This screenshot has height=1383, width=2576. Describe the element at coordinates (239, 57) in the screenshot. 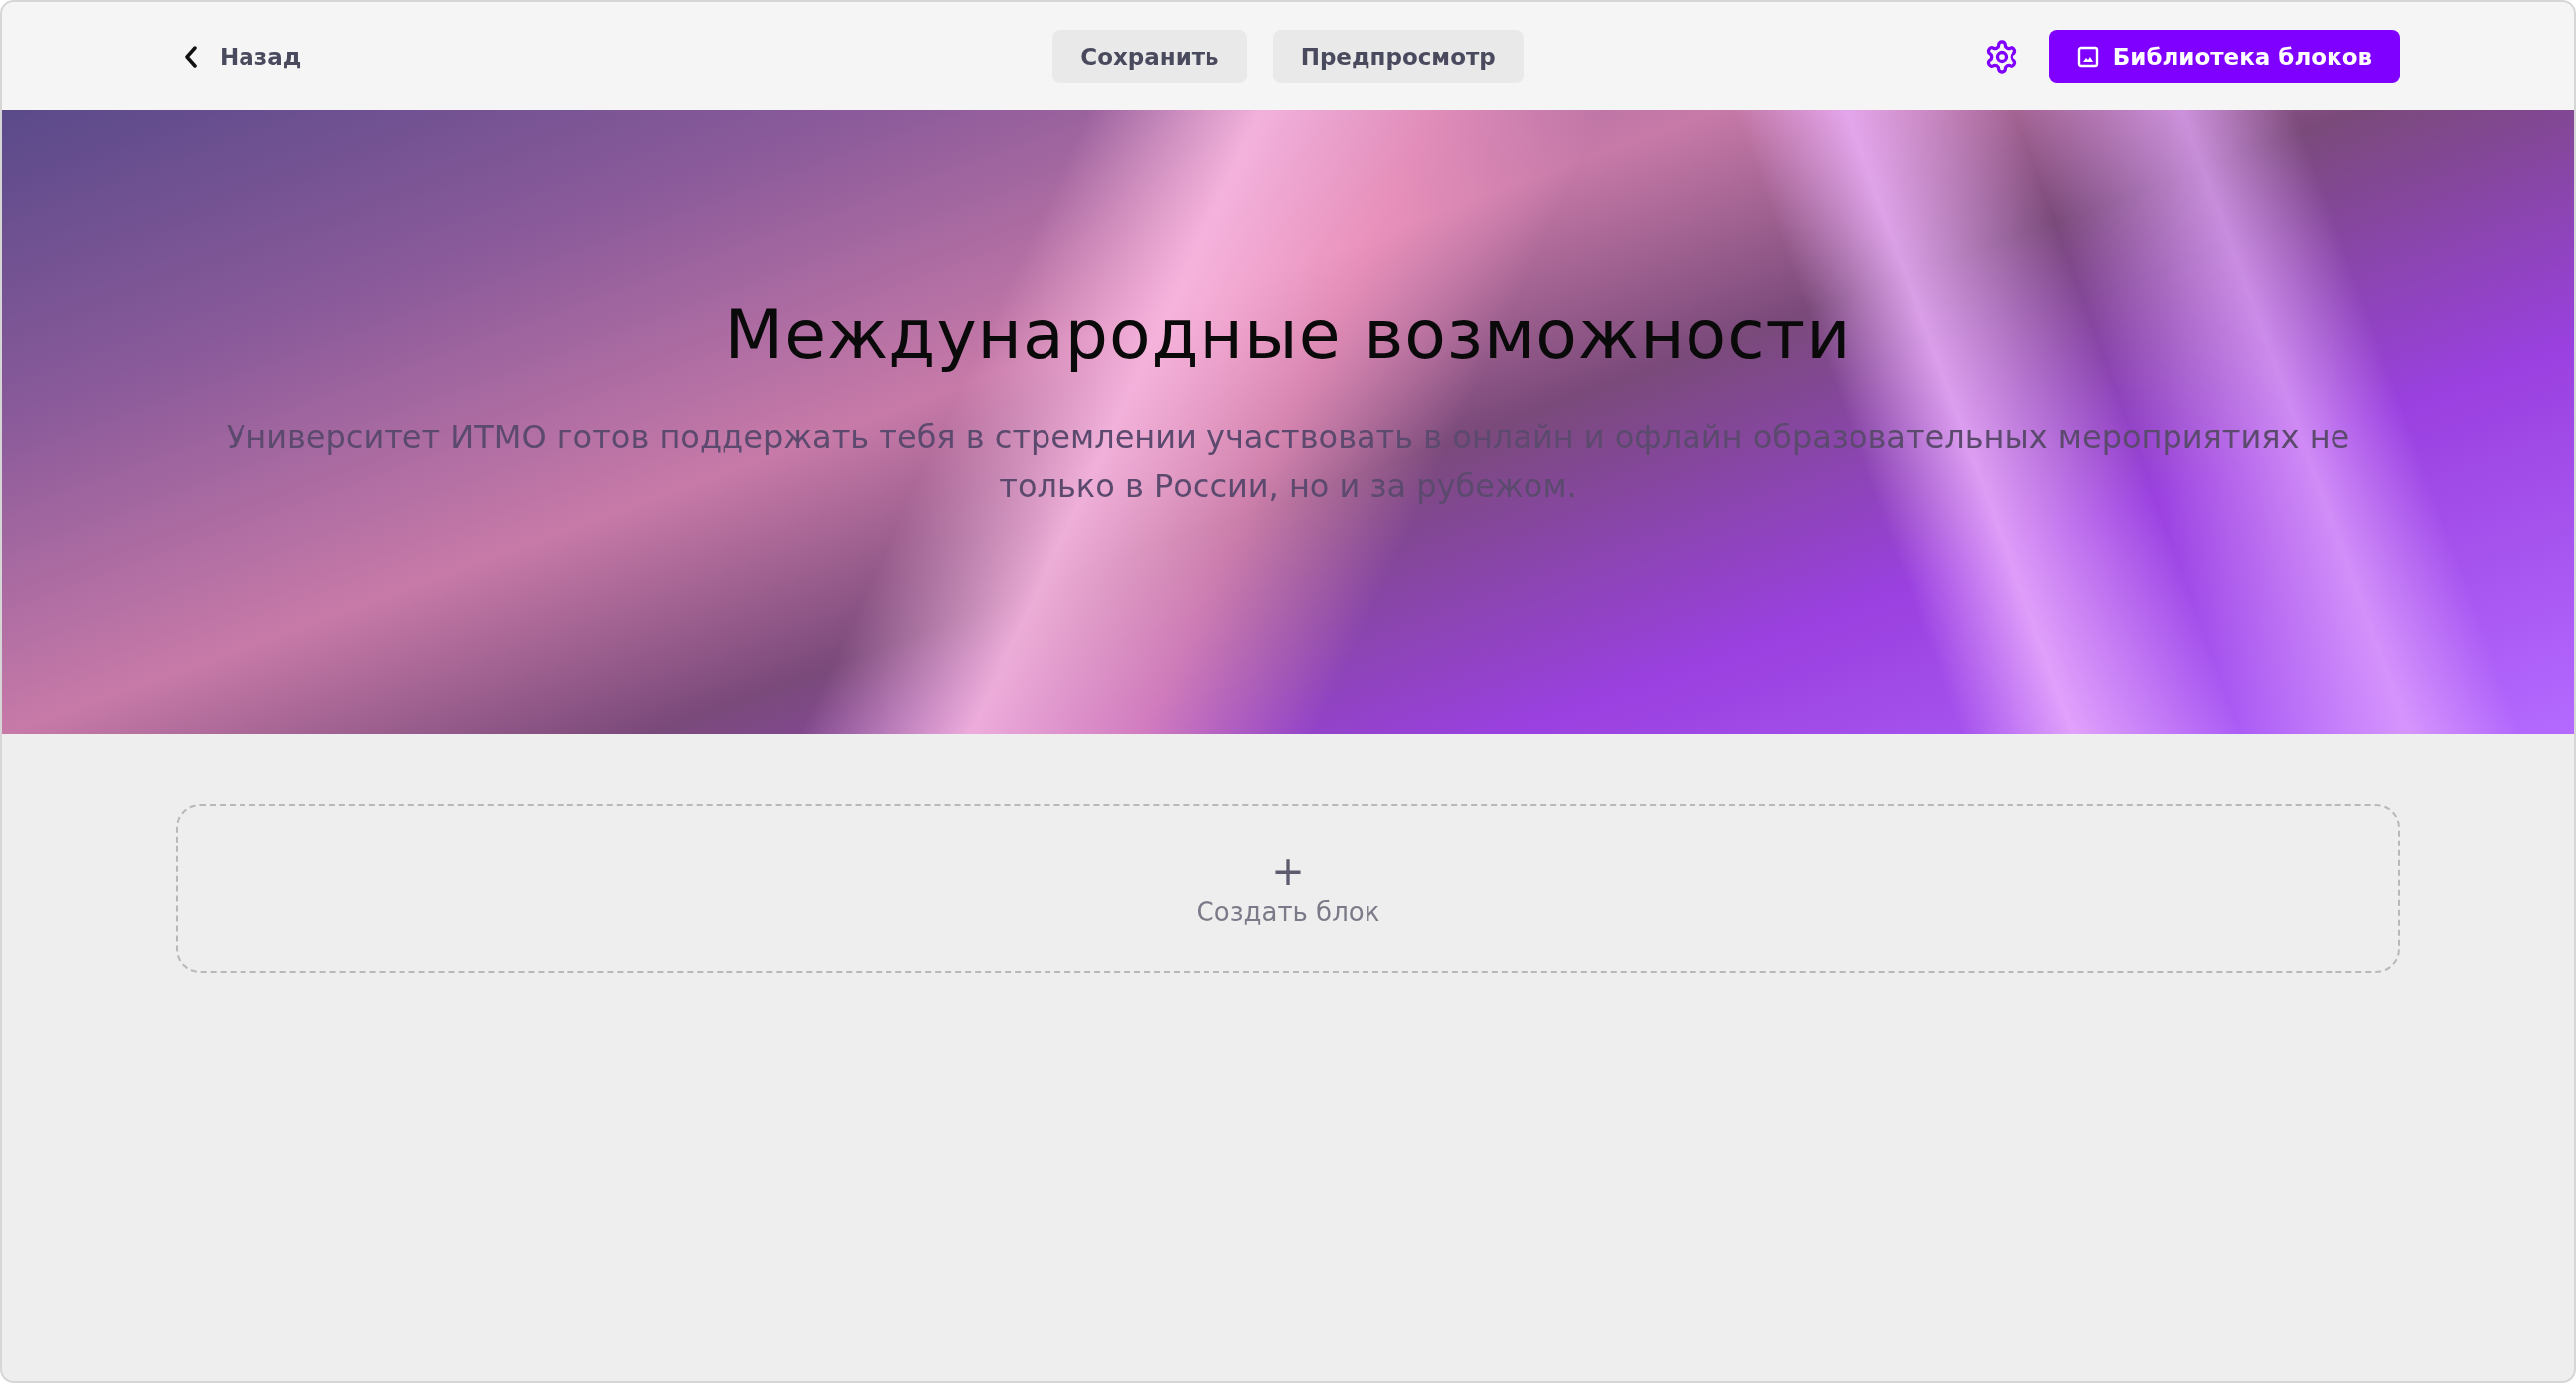

I see `back-link: Назад` at that location.